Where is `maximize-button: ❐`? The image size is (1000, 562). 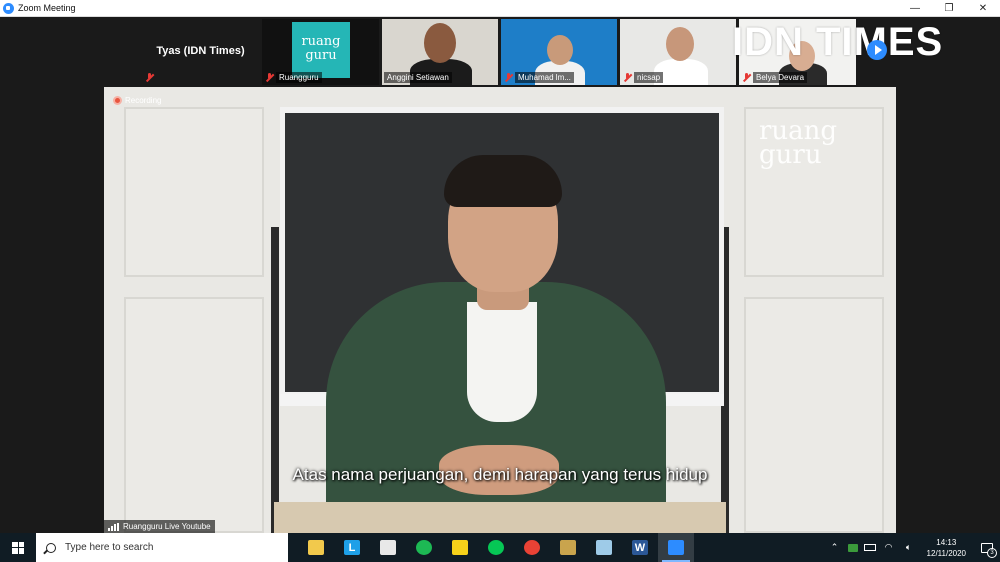
maximize-button: ❐ is located at coordinates (949, 8).